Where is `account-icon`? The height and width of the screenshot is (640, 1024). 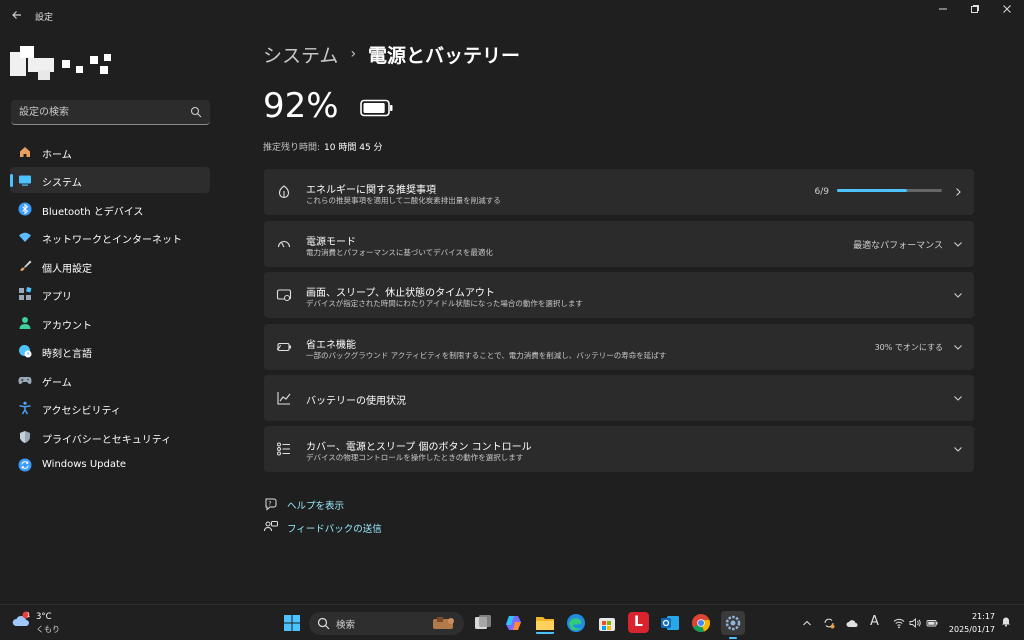
account-icon is located at coordinates (25, 323).